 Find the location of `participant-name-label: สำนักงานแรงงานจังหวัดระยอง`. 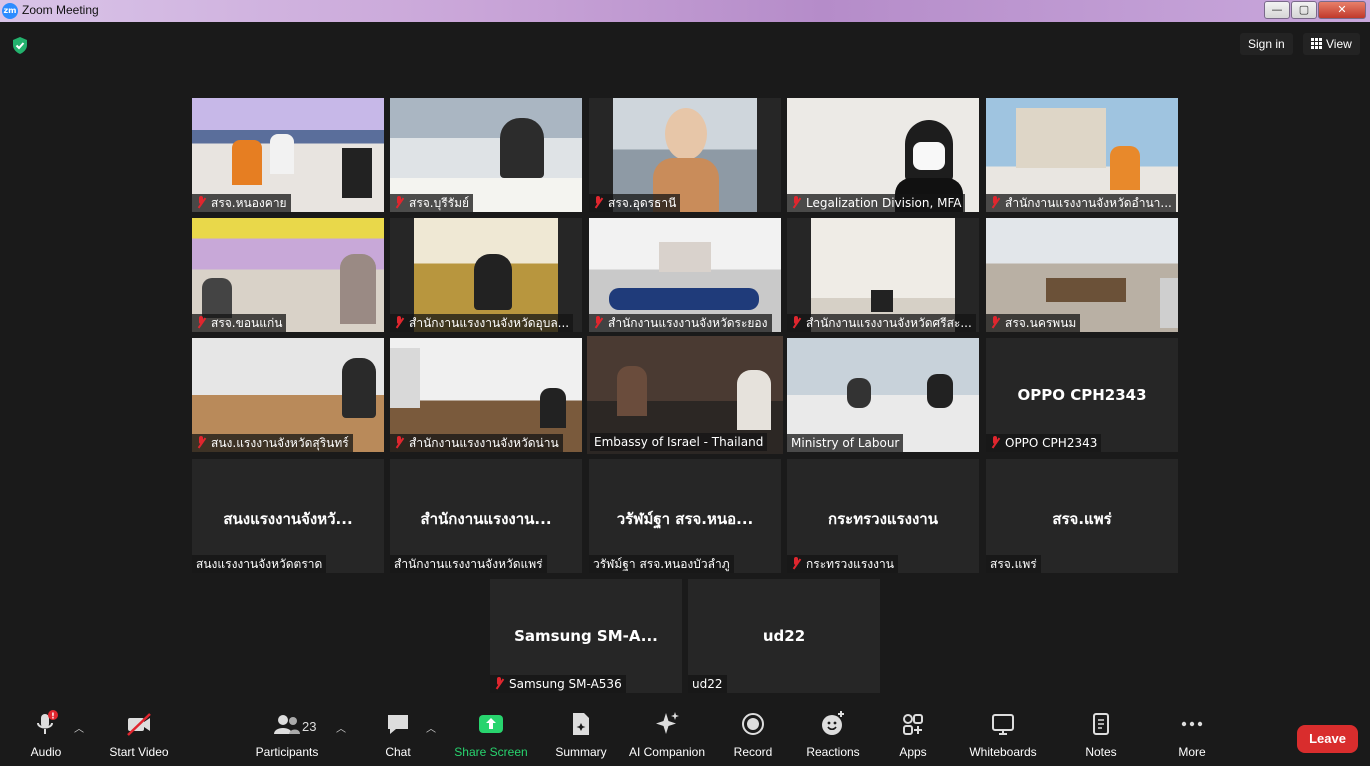

participant-name-label: สำนักงานแรงงานจังหวัดระยอง is located at coordinates (680, 323).